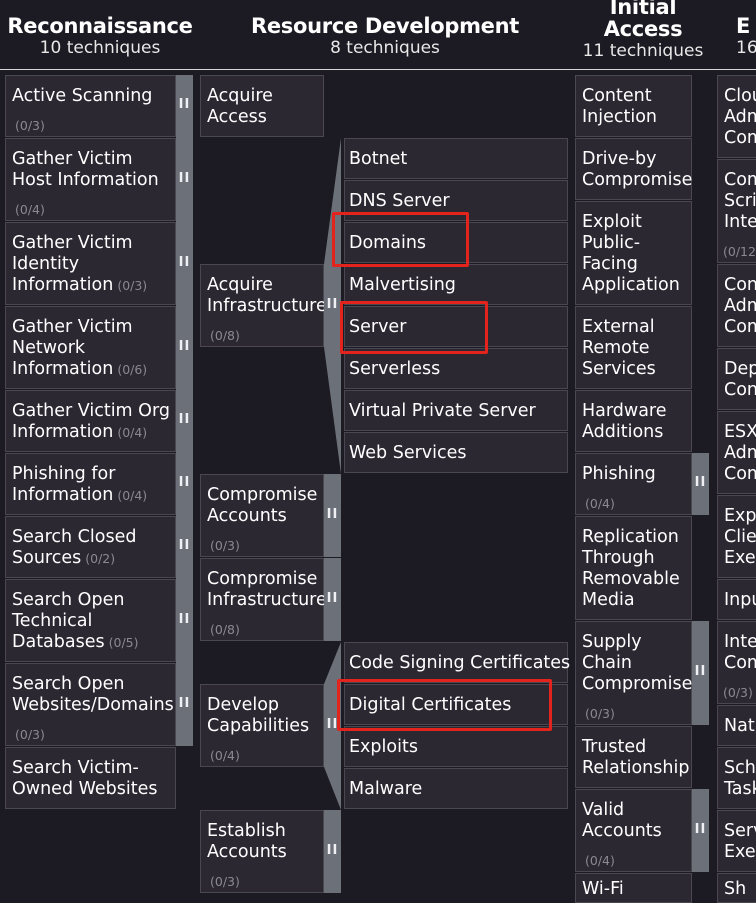  What do you see at coordinates (743, 26) in the screenshot?
I see `tactic-name: E` at bounding box center [743, 26].